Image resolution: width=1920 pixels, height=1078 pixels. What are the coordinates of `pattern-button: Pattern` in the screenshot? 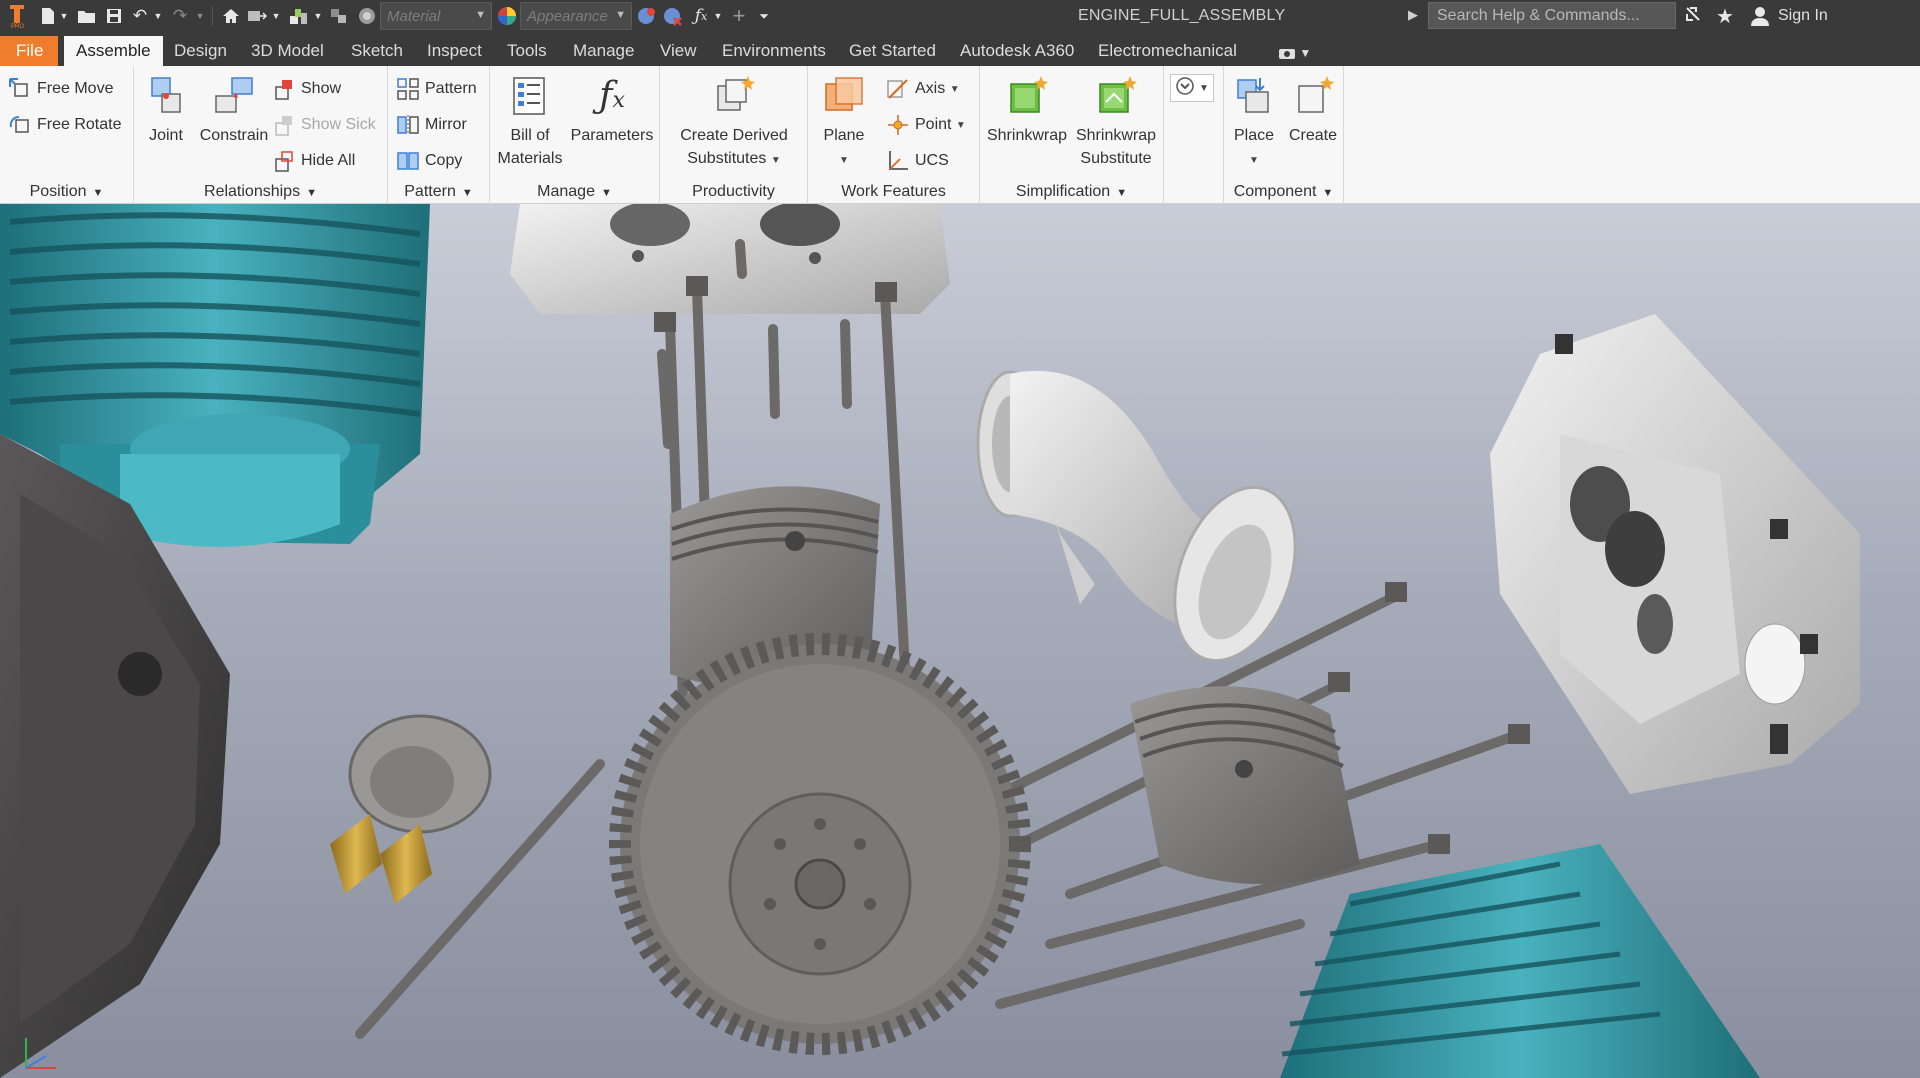 It's located at (436, 89).